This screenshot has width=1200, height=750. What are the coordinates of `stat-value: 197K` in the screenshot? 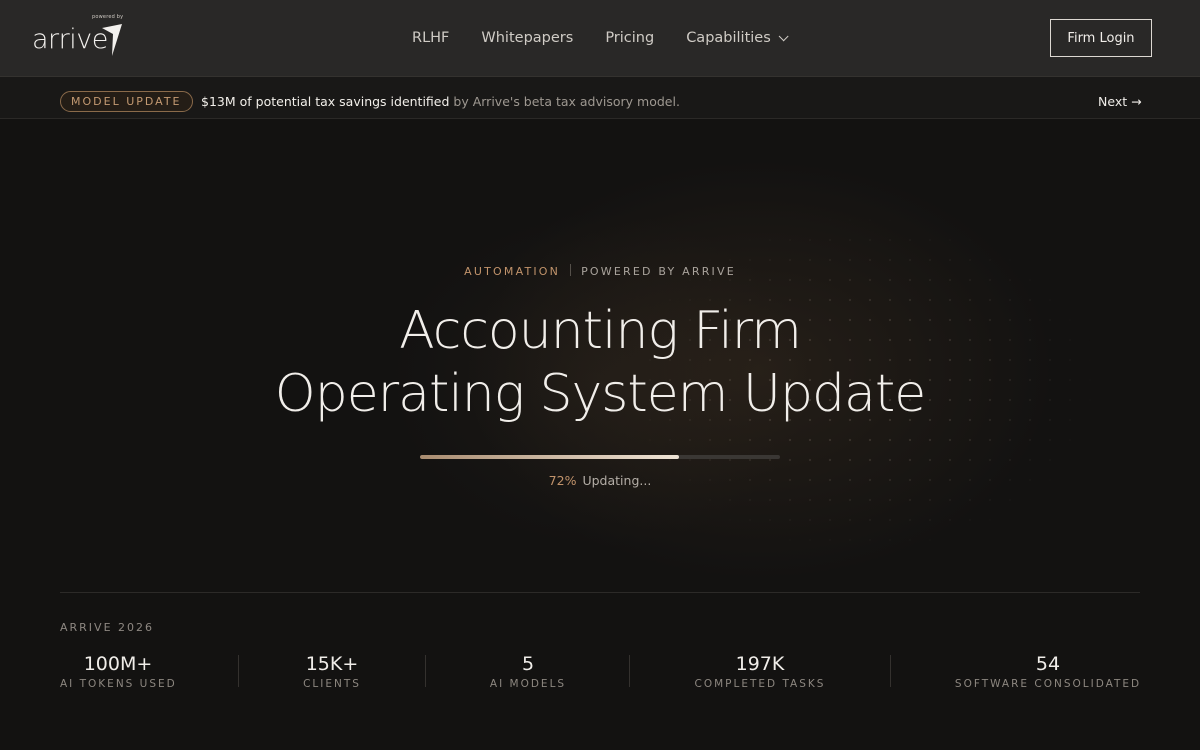 It's located at (760, 664).